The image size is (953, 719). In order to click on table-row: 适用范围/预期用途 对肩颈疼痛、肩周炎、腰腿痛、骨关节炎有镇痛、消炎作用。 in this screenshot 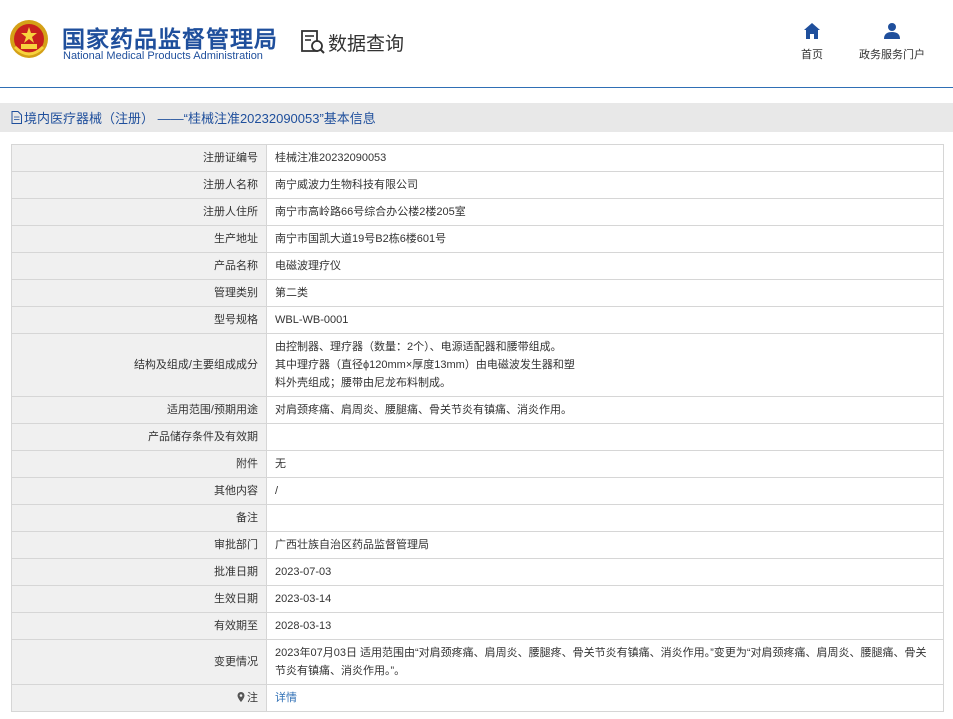, I will do `click(477, 410)`.